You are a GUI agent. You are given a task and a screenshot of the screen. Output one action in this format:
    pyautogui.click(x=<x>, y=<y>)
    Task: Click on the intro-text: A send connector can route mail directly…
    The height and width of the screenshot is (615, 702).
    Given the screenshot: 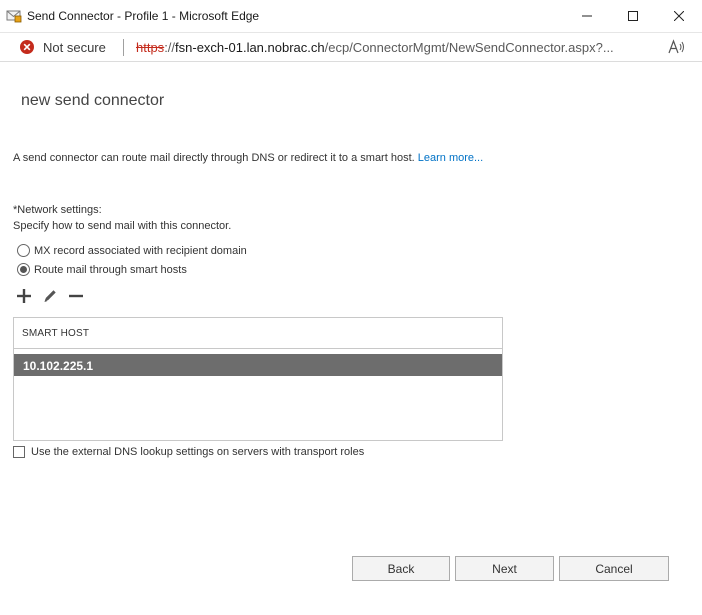 What is the action you would take?
    pyautogui.click(x=253, y=158)
    